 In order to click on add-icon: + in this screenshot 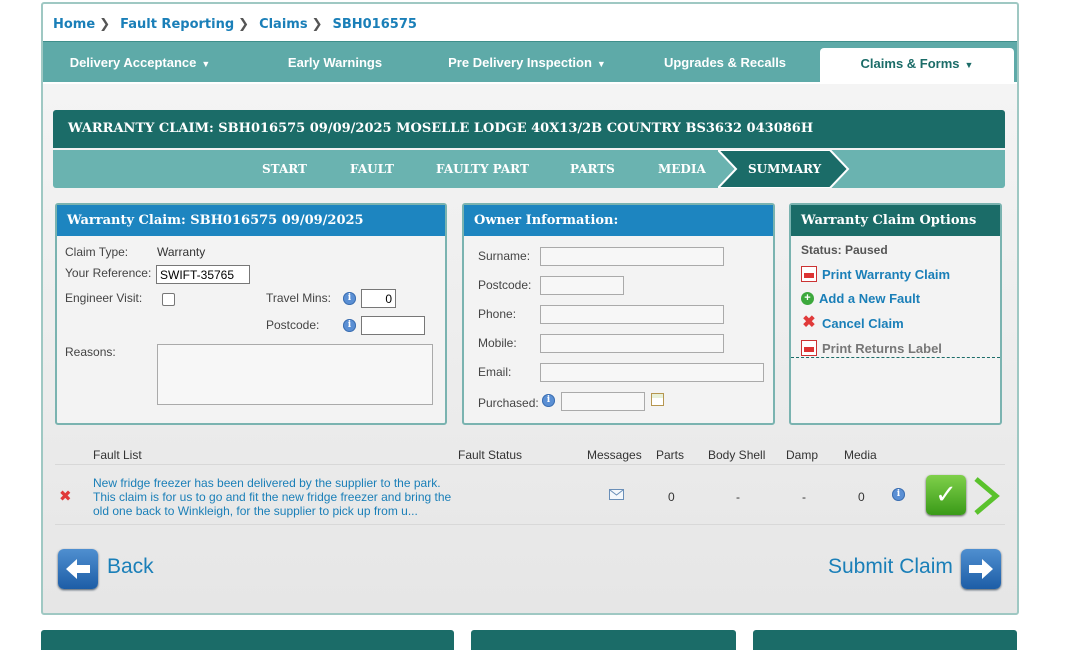, I will do `click(807, 298)`.